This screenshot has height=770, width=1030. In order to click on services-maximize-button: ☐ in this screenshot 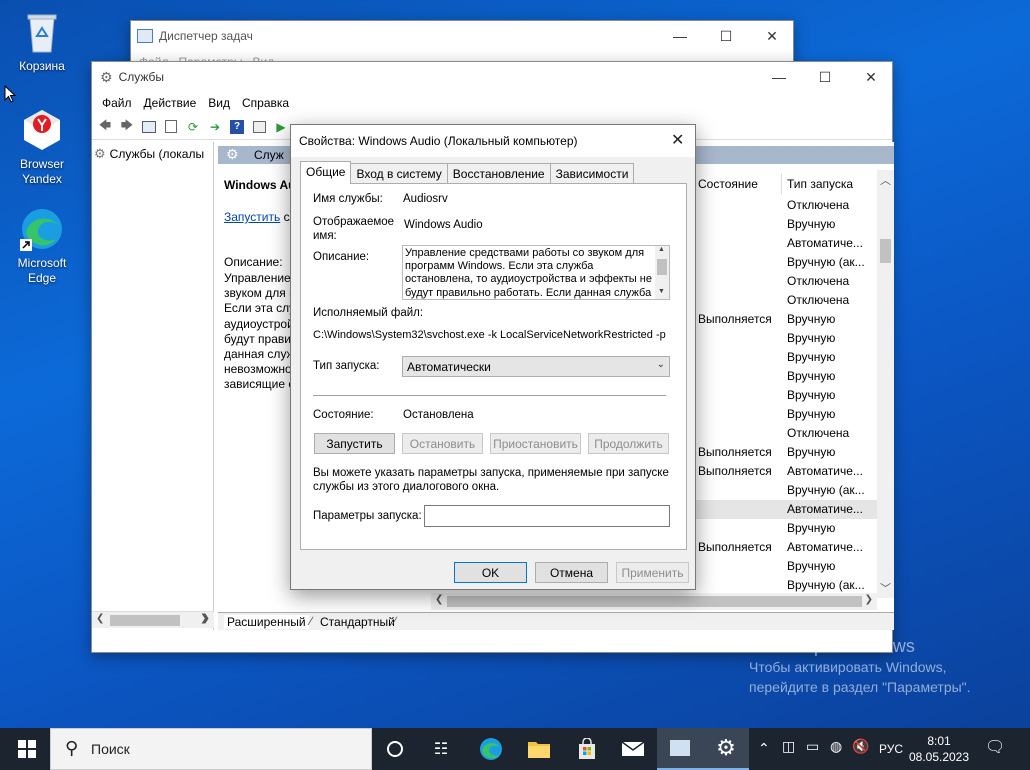, I will do `click(825, 77)`.